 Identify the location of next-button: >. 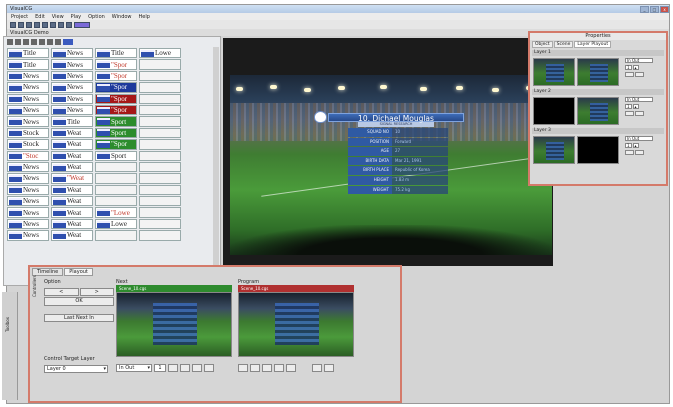
(96, 292).